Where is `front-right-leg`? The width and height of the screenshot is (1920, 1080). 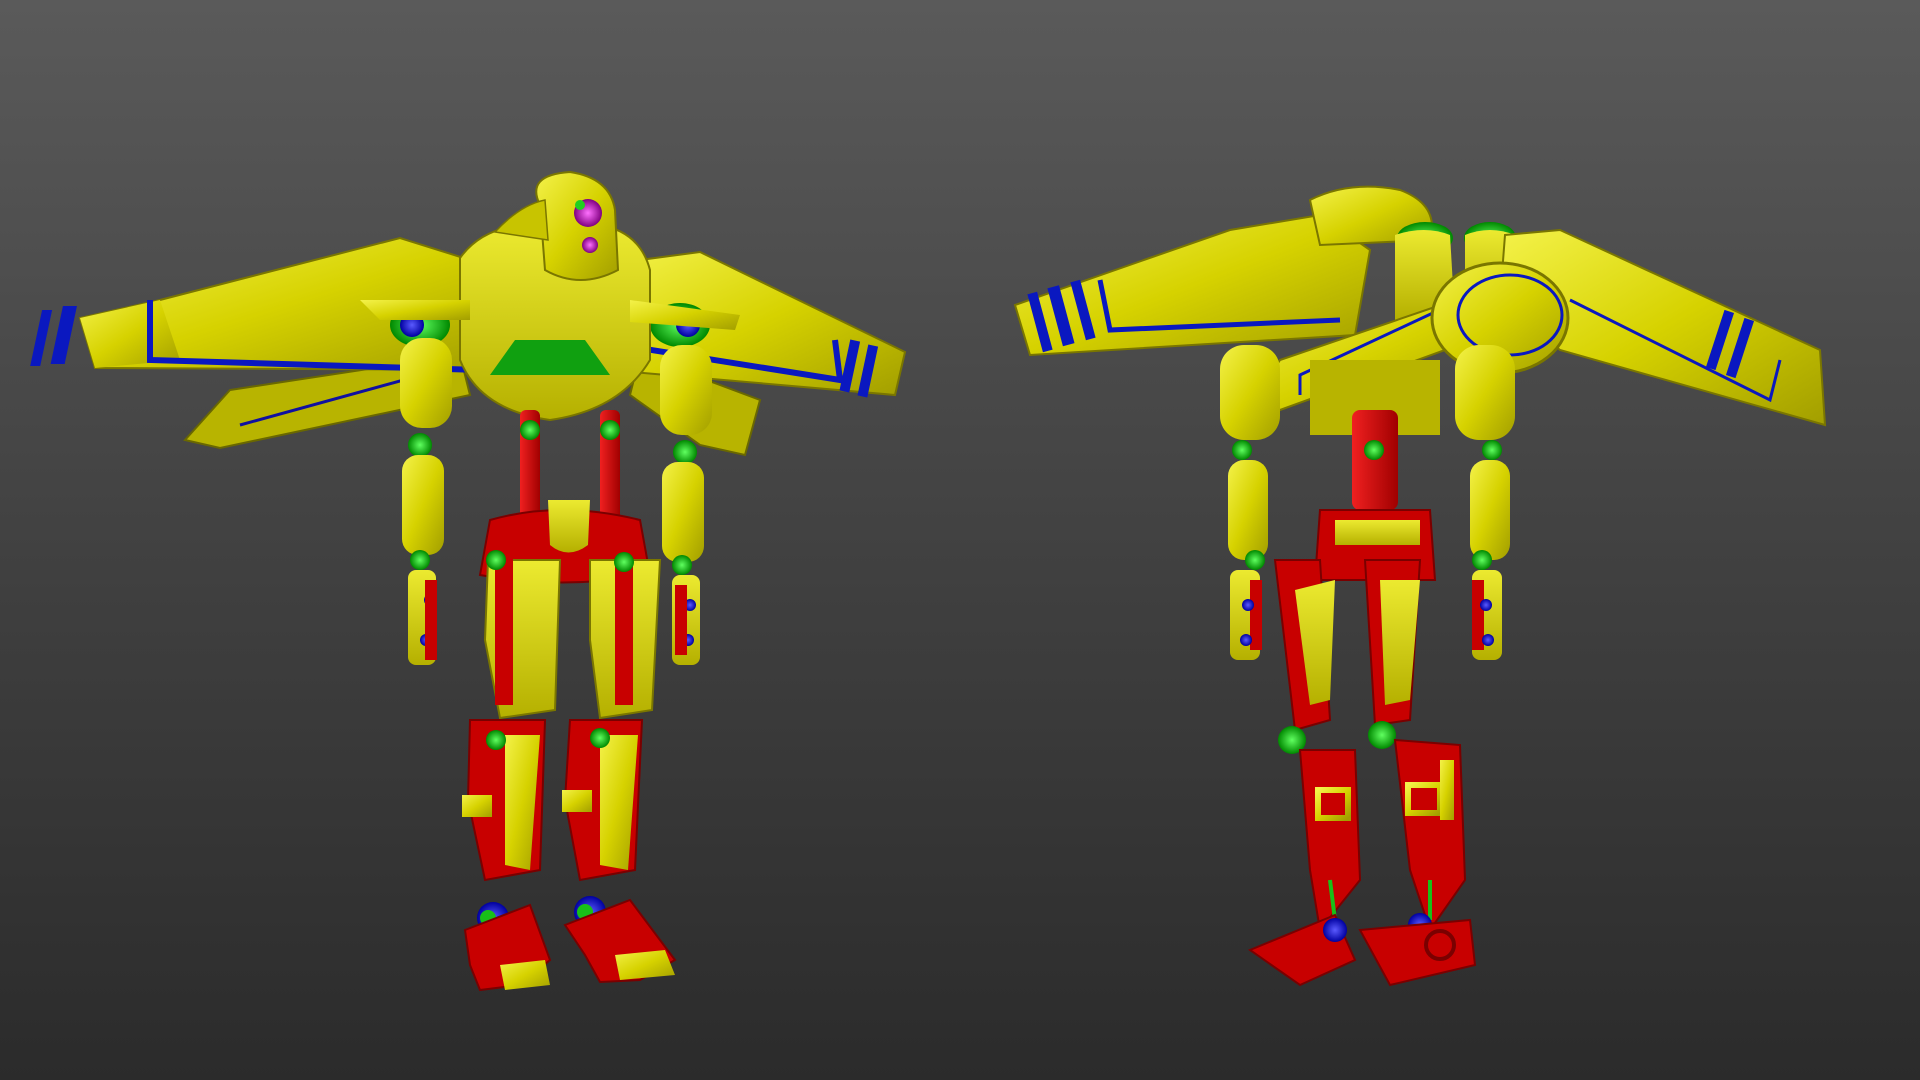
front-right-leg is located at coordinates (619, 768).